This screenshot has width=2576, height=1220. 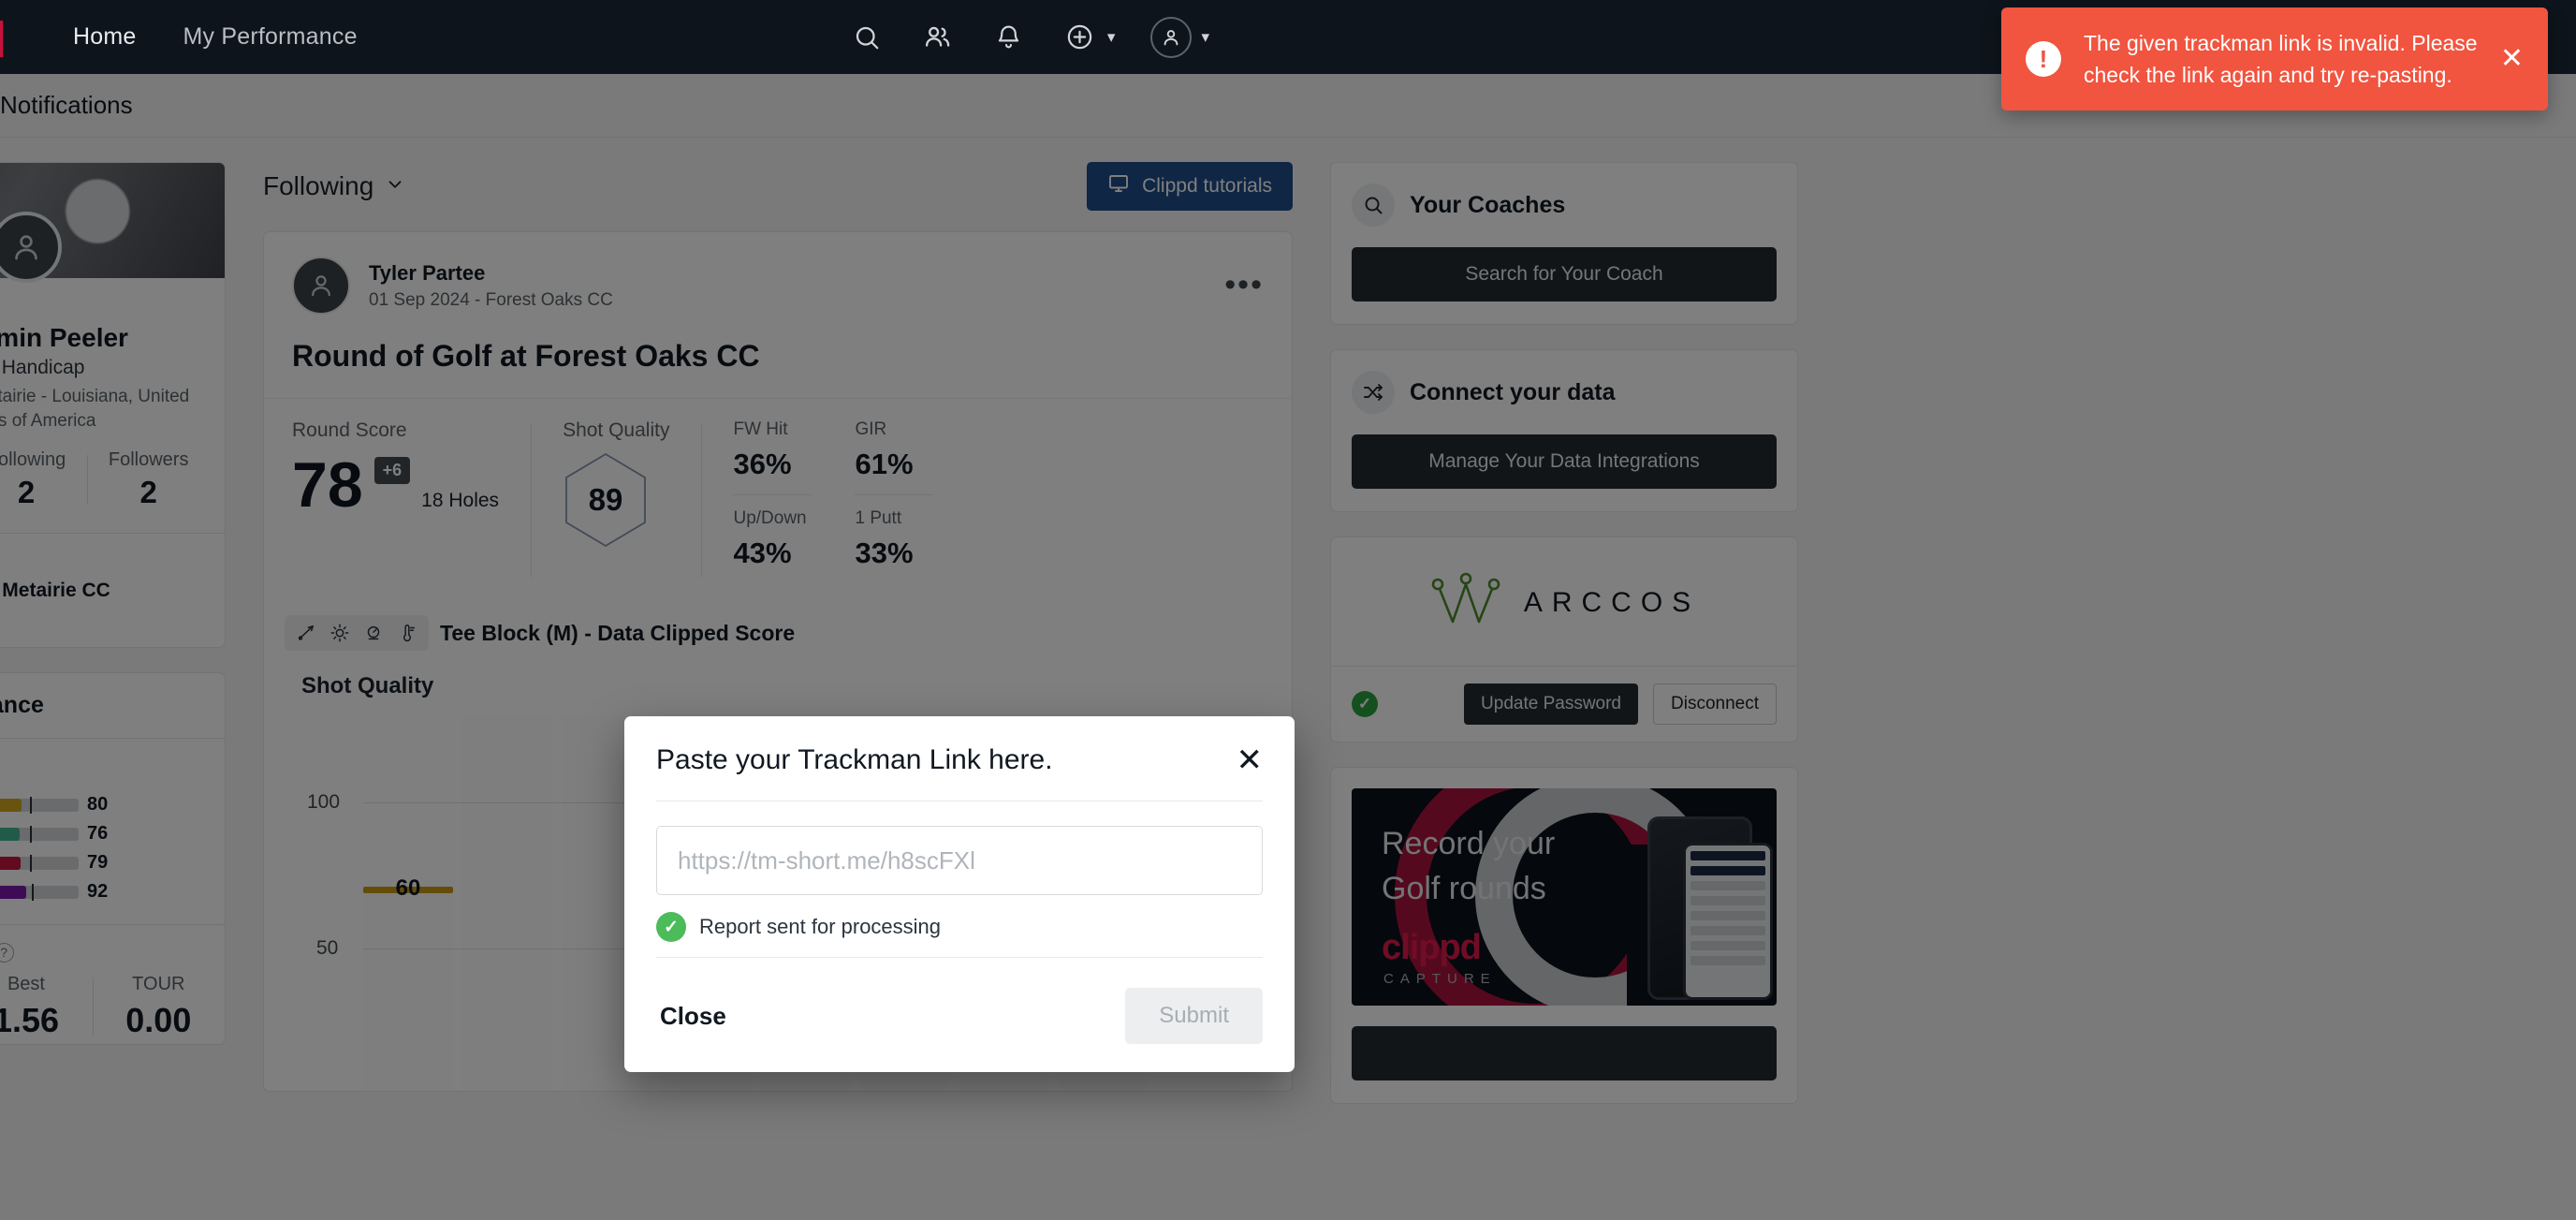 I want to click on plus-circle-icon, so click(x=1080, y=37).